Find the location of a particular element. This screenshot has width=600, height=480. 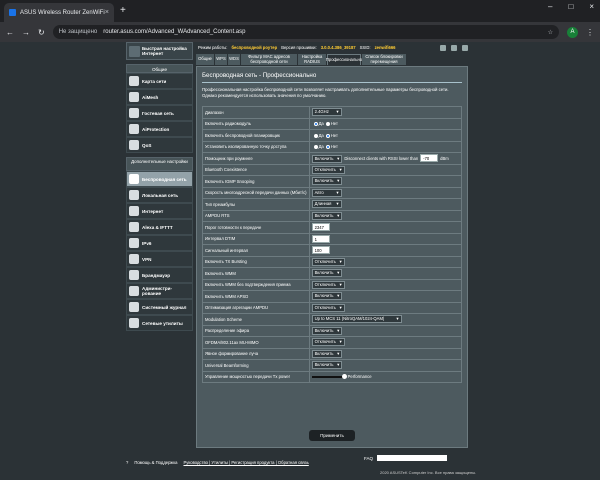

usb-icon is located at coordinates (443, 47).